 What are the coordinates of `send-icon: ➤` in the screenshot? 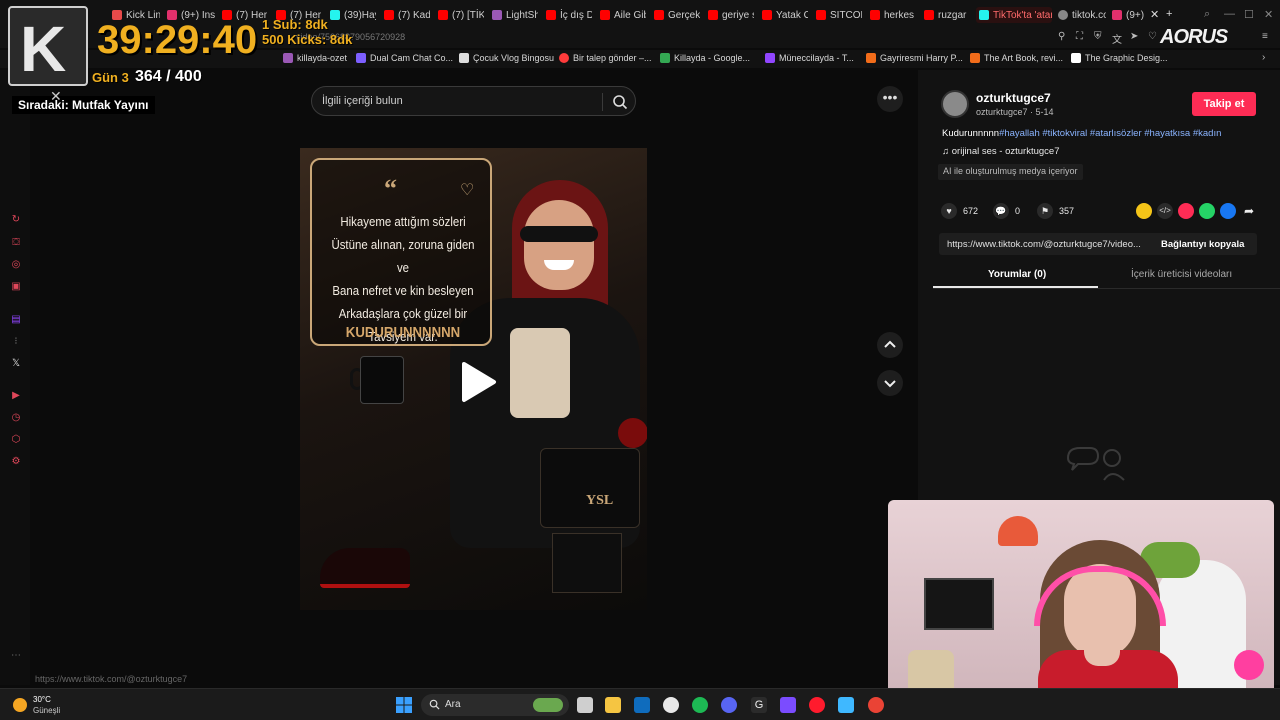 It's located at (1134, 36).